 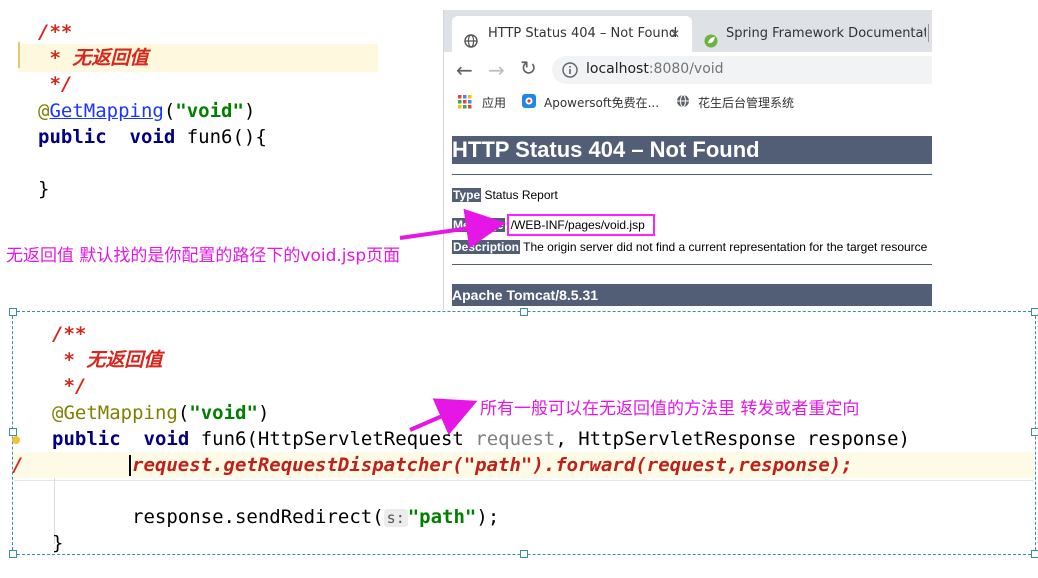 What do you see at coordinates (18, 465) in the screenshot?
I see `gutter-comment-slash: /` at bounding box center [18, 465].